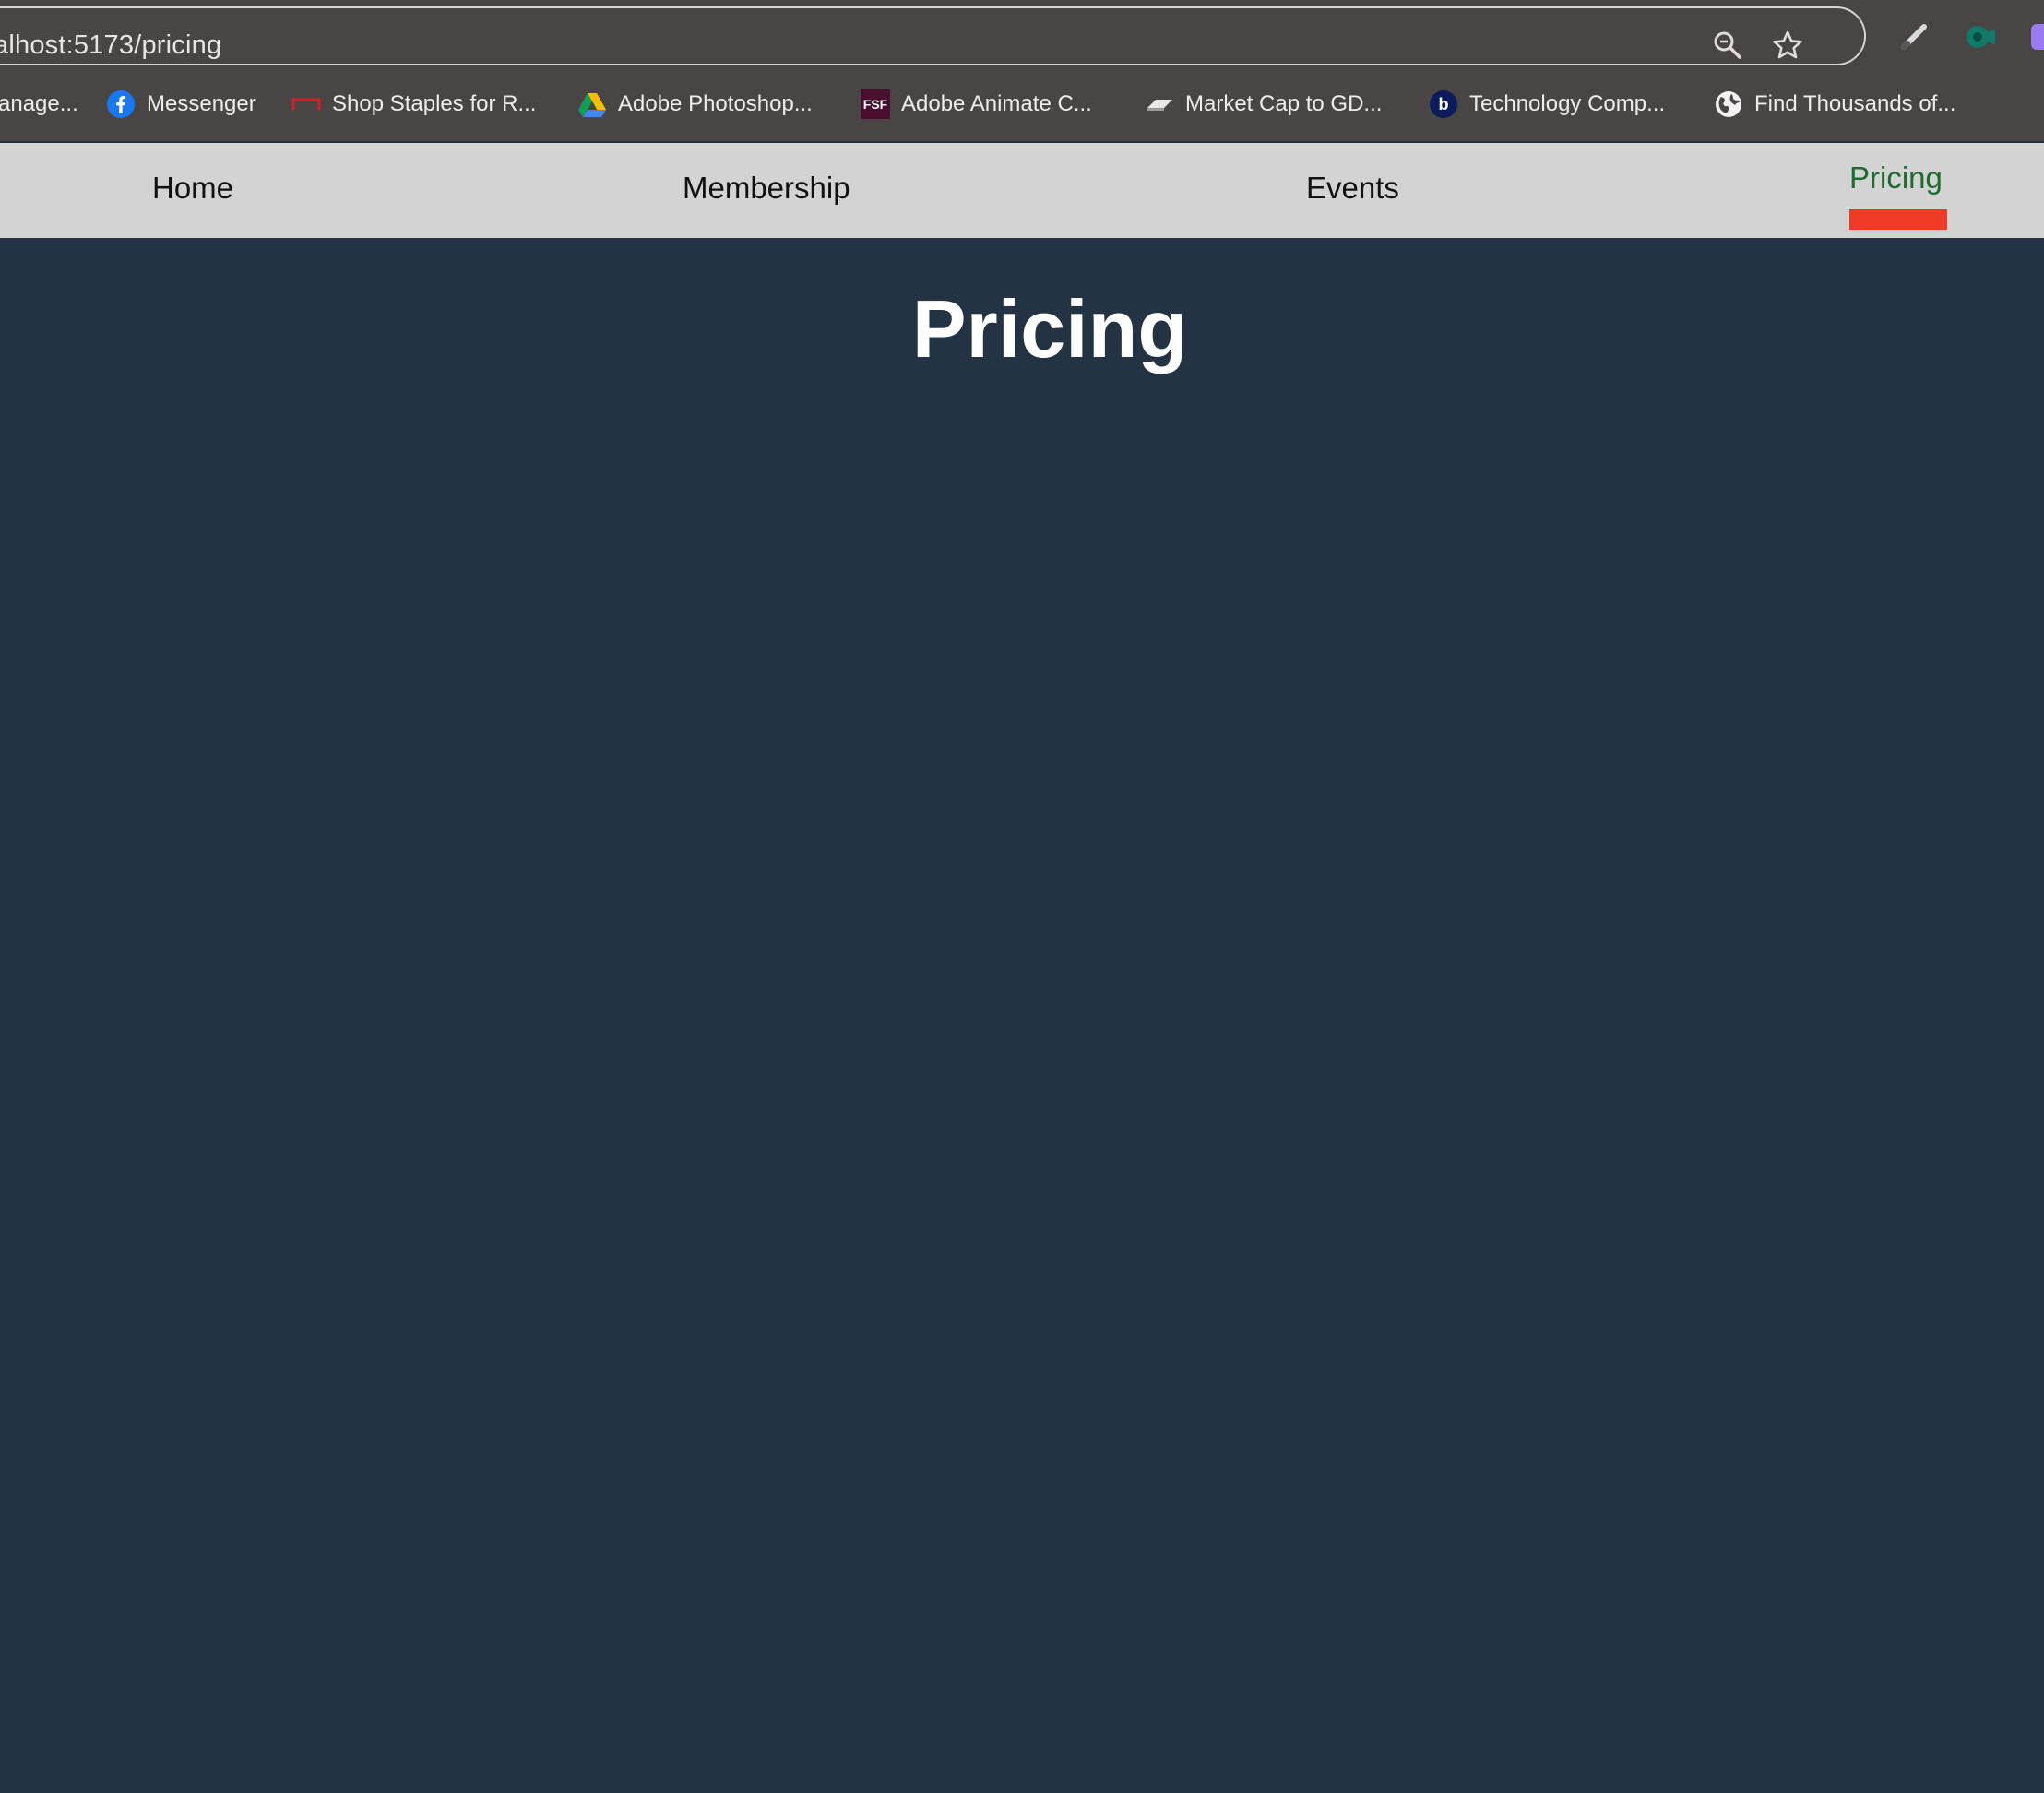 This screenshot has width=2044, height=1793. I want to click on nav-link-pricing: Pricing, so click(1896, 178).